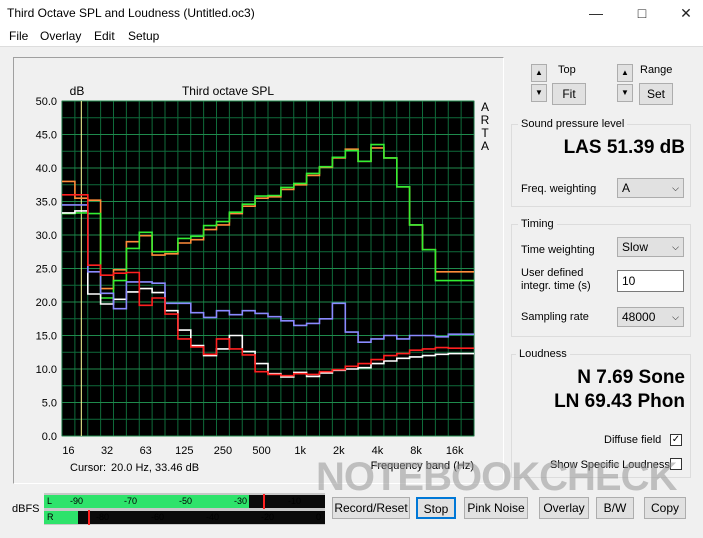 This screenshot has height=538, width=703. What do you see at coordinates (261, 451) in the screenshot?
I see `x-tick-label: 500` at bounding box center [261, 451].